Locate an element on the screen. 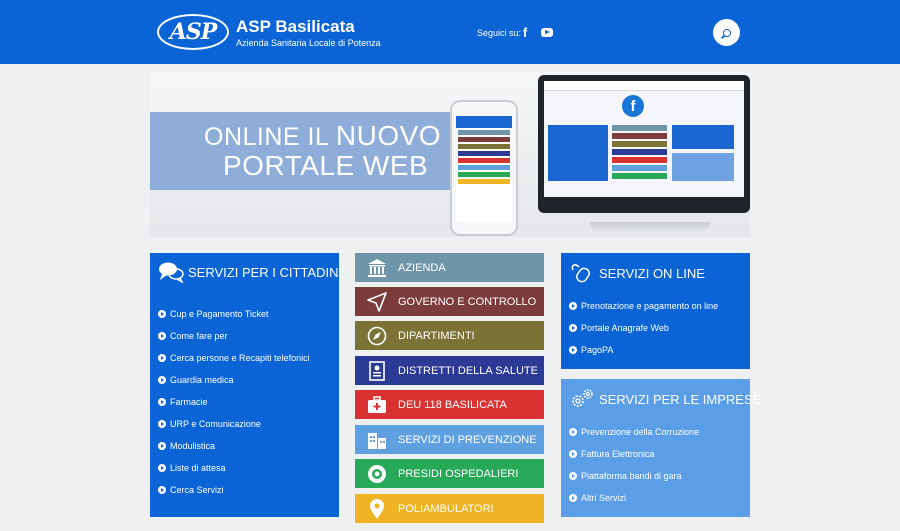 This screenshot has width=900, height=531. tile-distretti-label: DISTRETTI DELLA SALUTE is located at coordinates (468, 370).